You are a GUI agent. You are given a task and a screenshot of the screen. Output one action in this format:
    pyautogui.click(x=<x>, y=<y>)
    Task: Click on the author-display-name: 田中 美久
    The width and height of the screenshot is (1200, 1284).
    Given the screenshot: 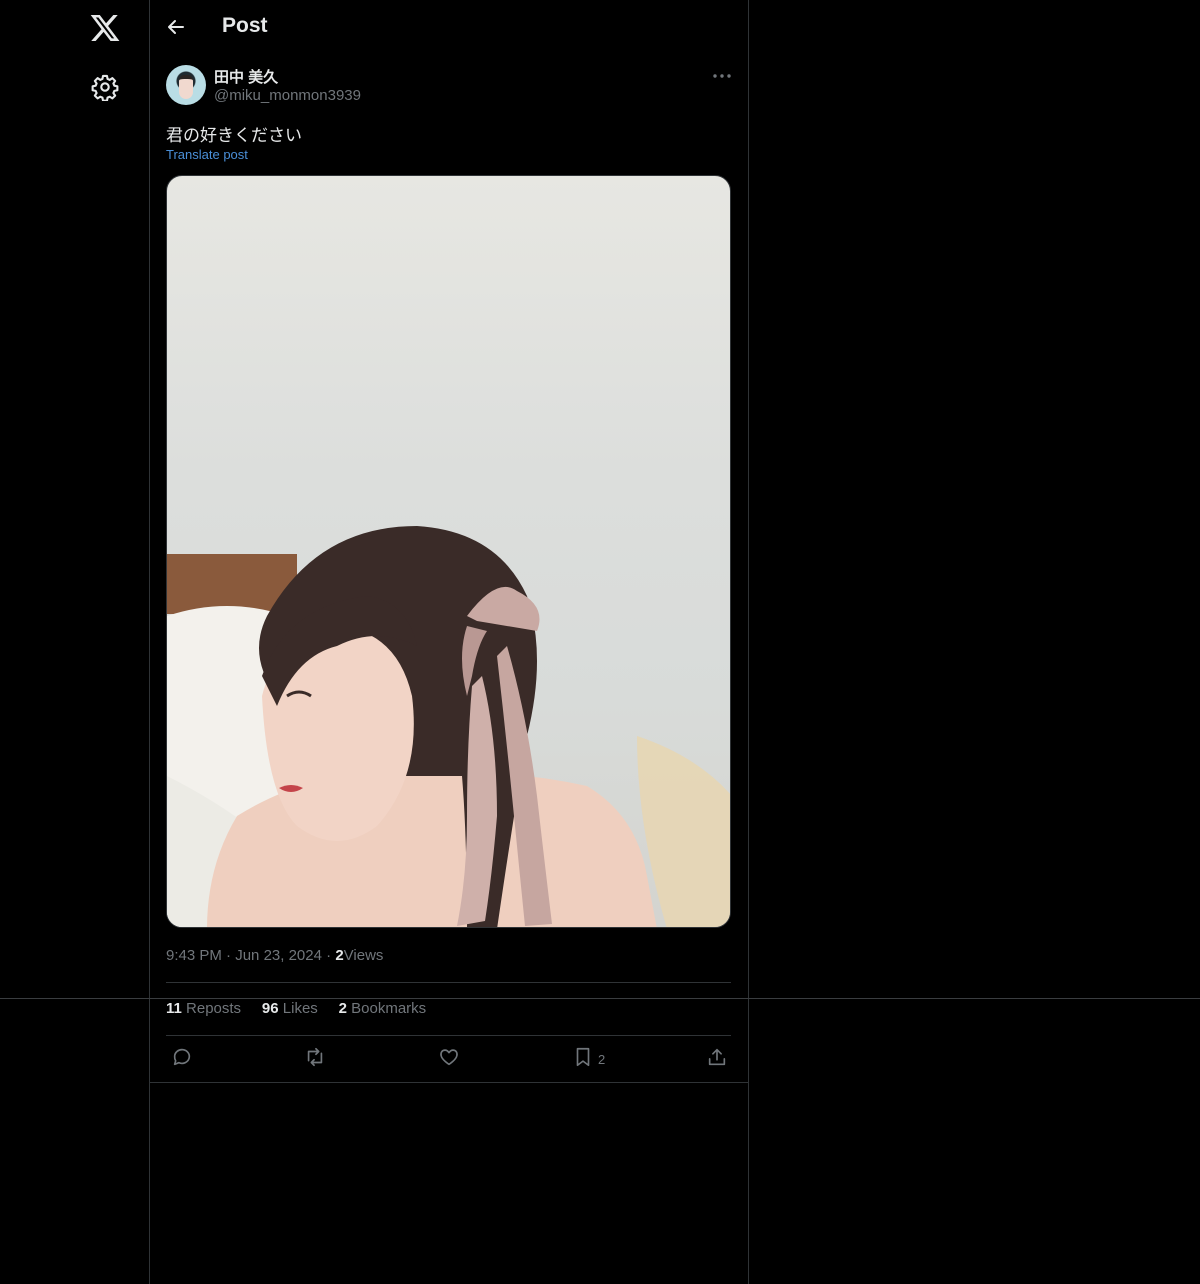 What is the action you would take?
    pyautogui.click(x=246, y=76)
    